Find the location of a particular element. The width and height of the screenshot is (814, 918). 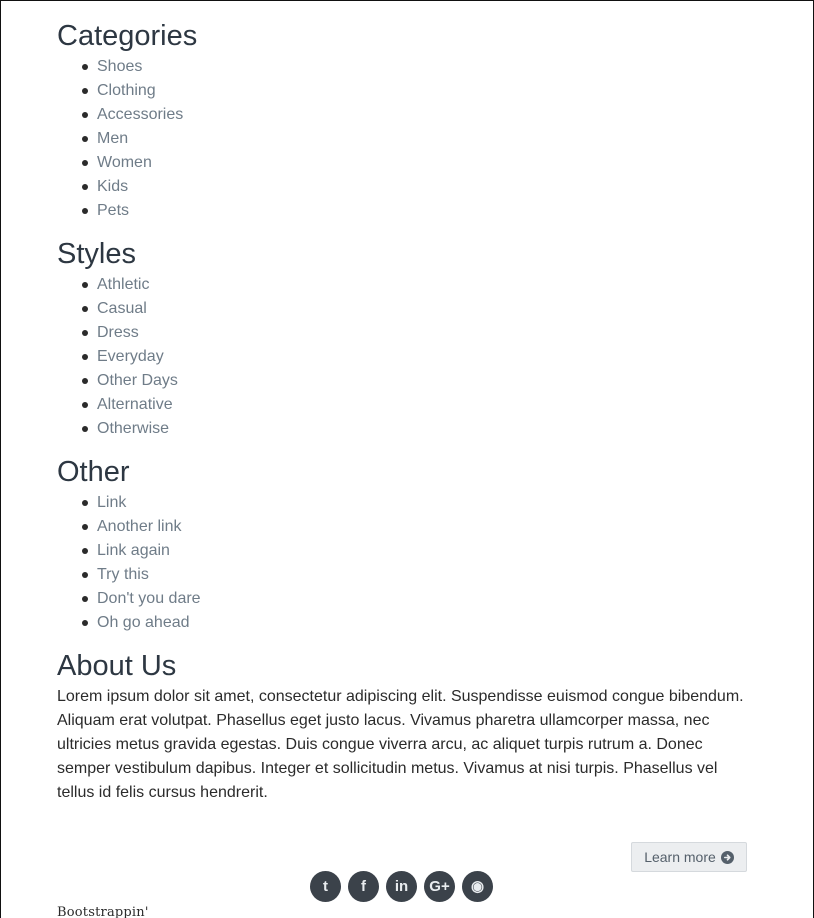

facebook-glyph: f is located at coordinates (363, 886).